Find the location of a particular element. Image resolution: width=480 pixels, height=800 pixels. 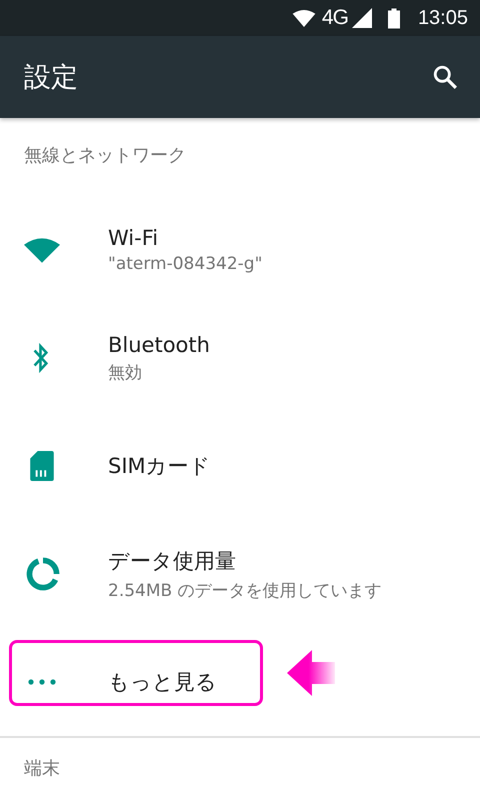

settings-item: Wi-Fi "aterm-084342-g" is located at coordinates (240, 250).